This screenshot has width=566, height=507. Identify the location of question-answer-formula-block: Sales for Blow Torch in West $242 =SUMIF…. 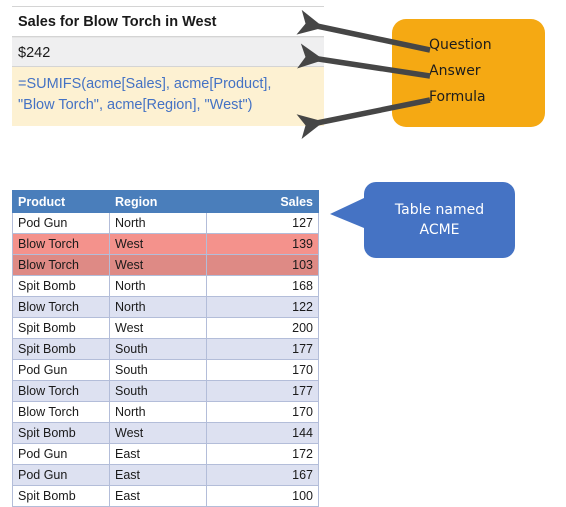
(168, 66).